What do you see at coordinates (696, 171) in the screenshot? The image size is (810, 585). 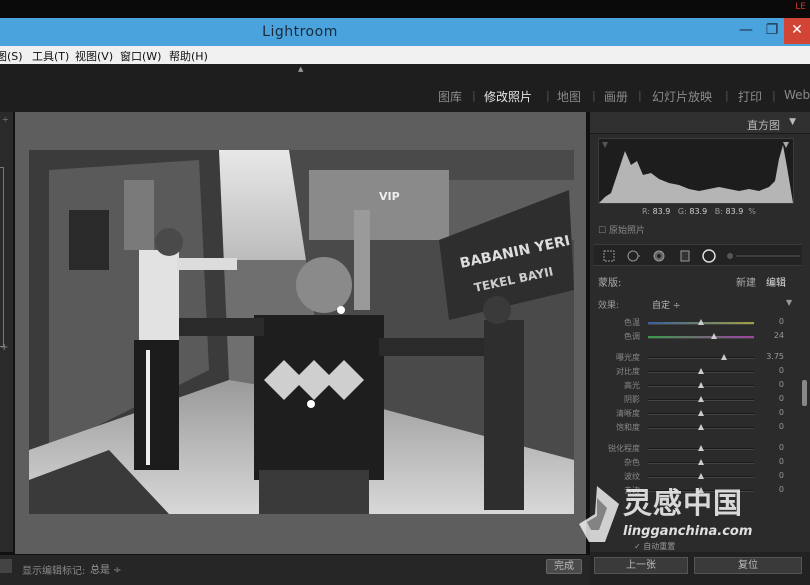 I see `histogram` at bounding box center [696, 171].